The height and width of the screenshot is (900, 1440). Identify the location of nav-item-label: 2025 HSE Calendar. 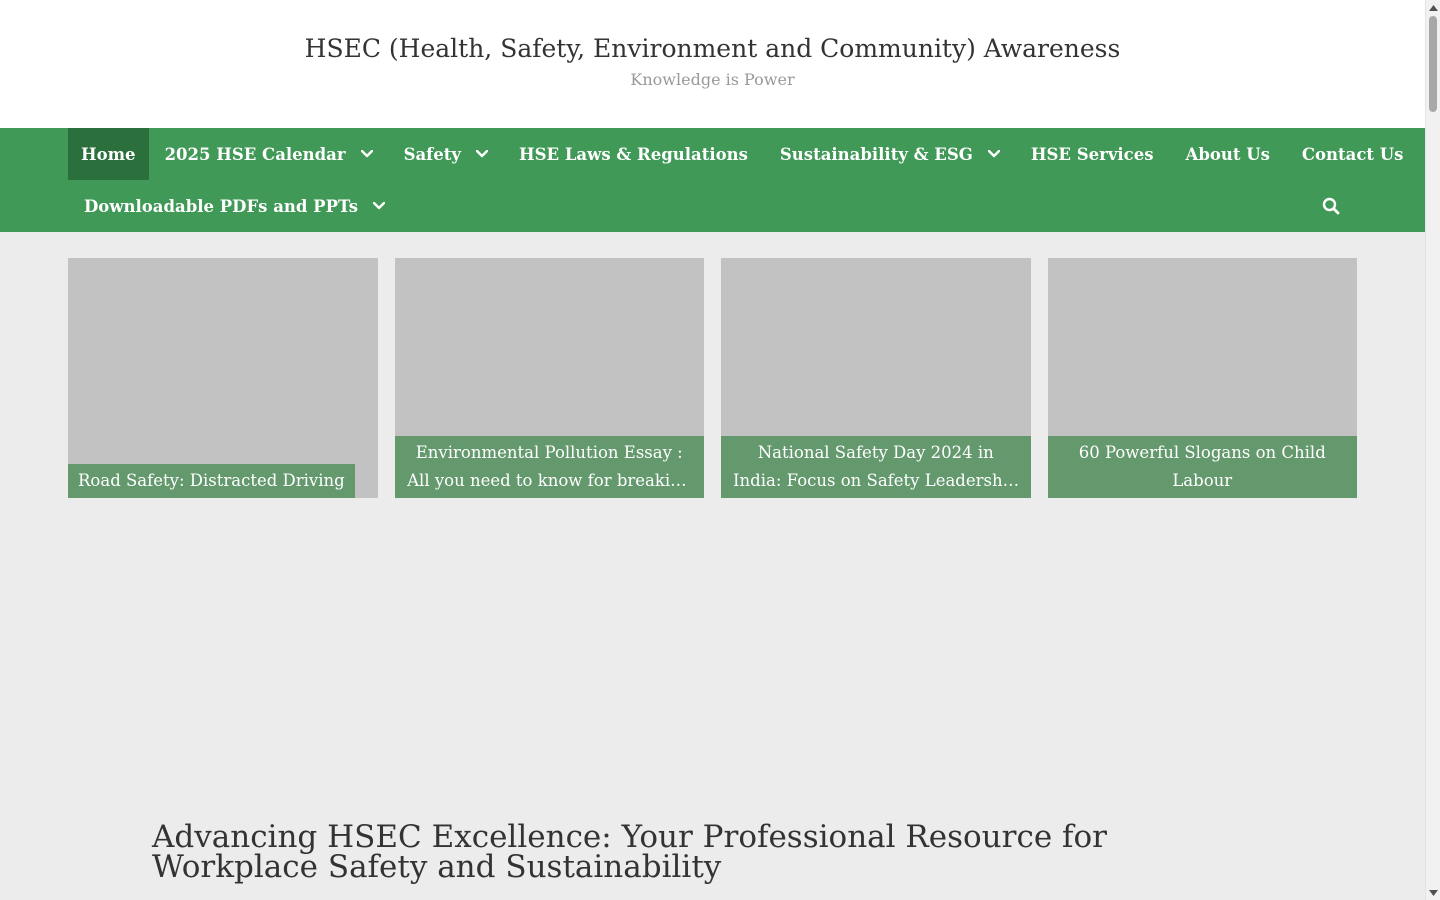
(255, 154).